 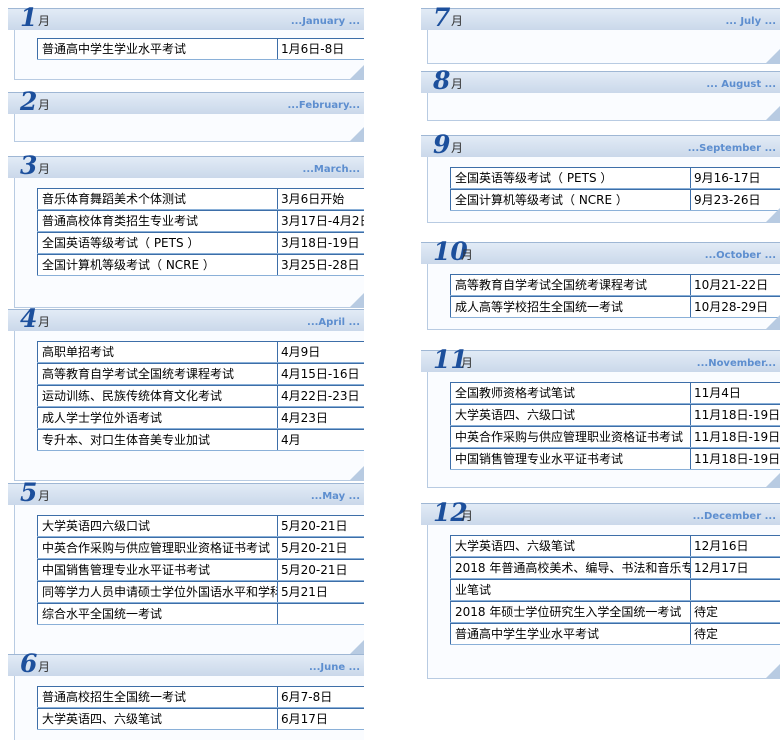 I want to click on exam-date: 4月, so click(x=320, y=439).